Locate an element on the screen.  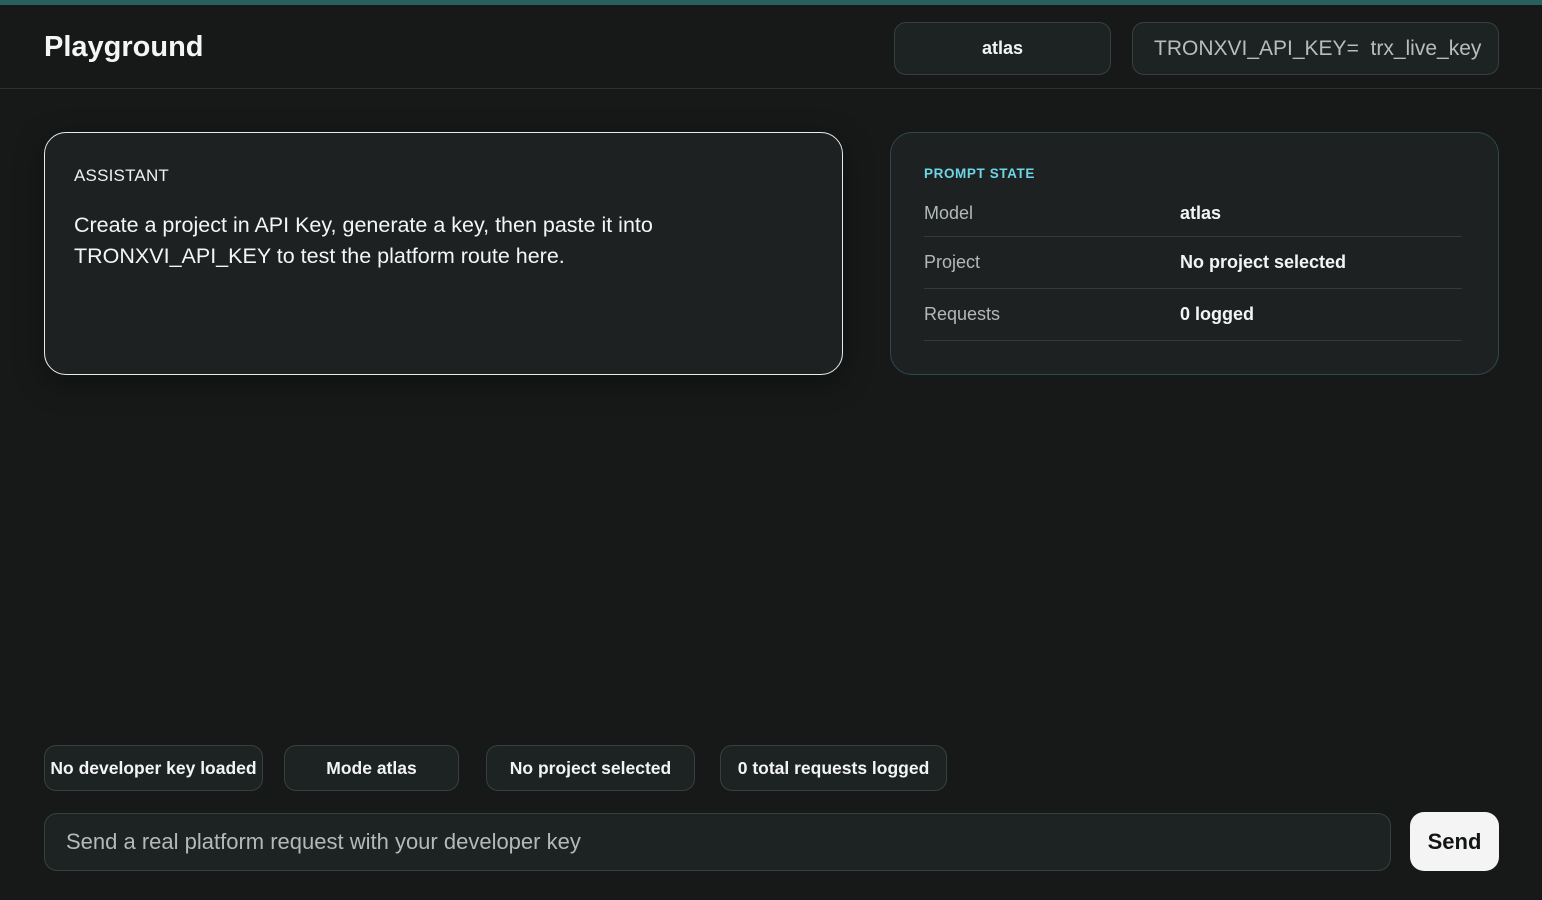
state-row-model: Model atlas is located at coordinates (1193, 213).